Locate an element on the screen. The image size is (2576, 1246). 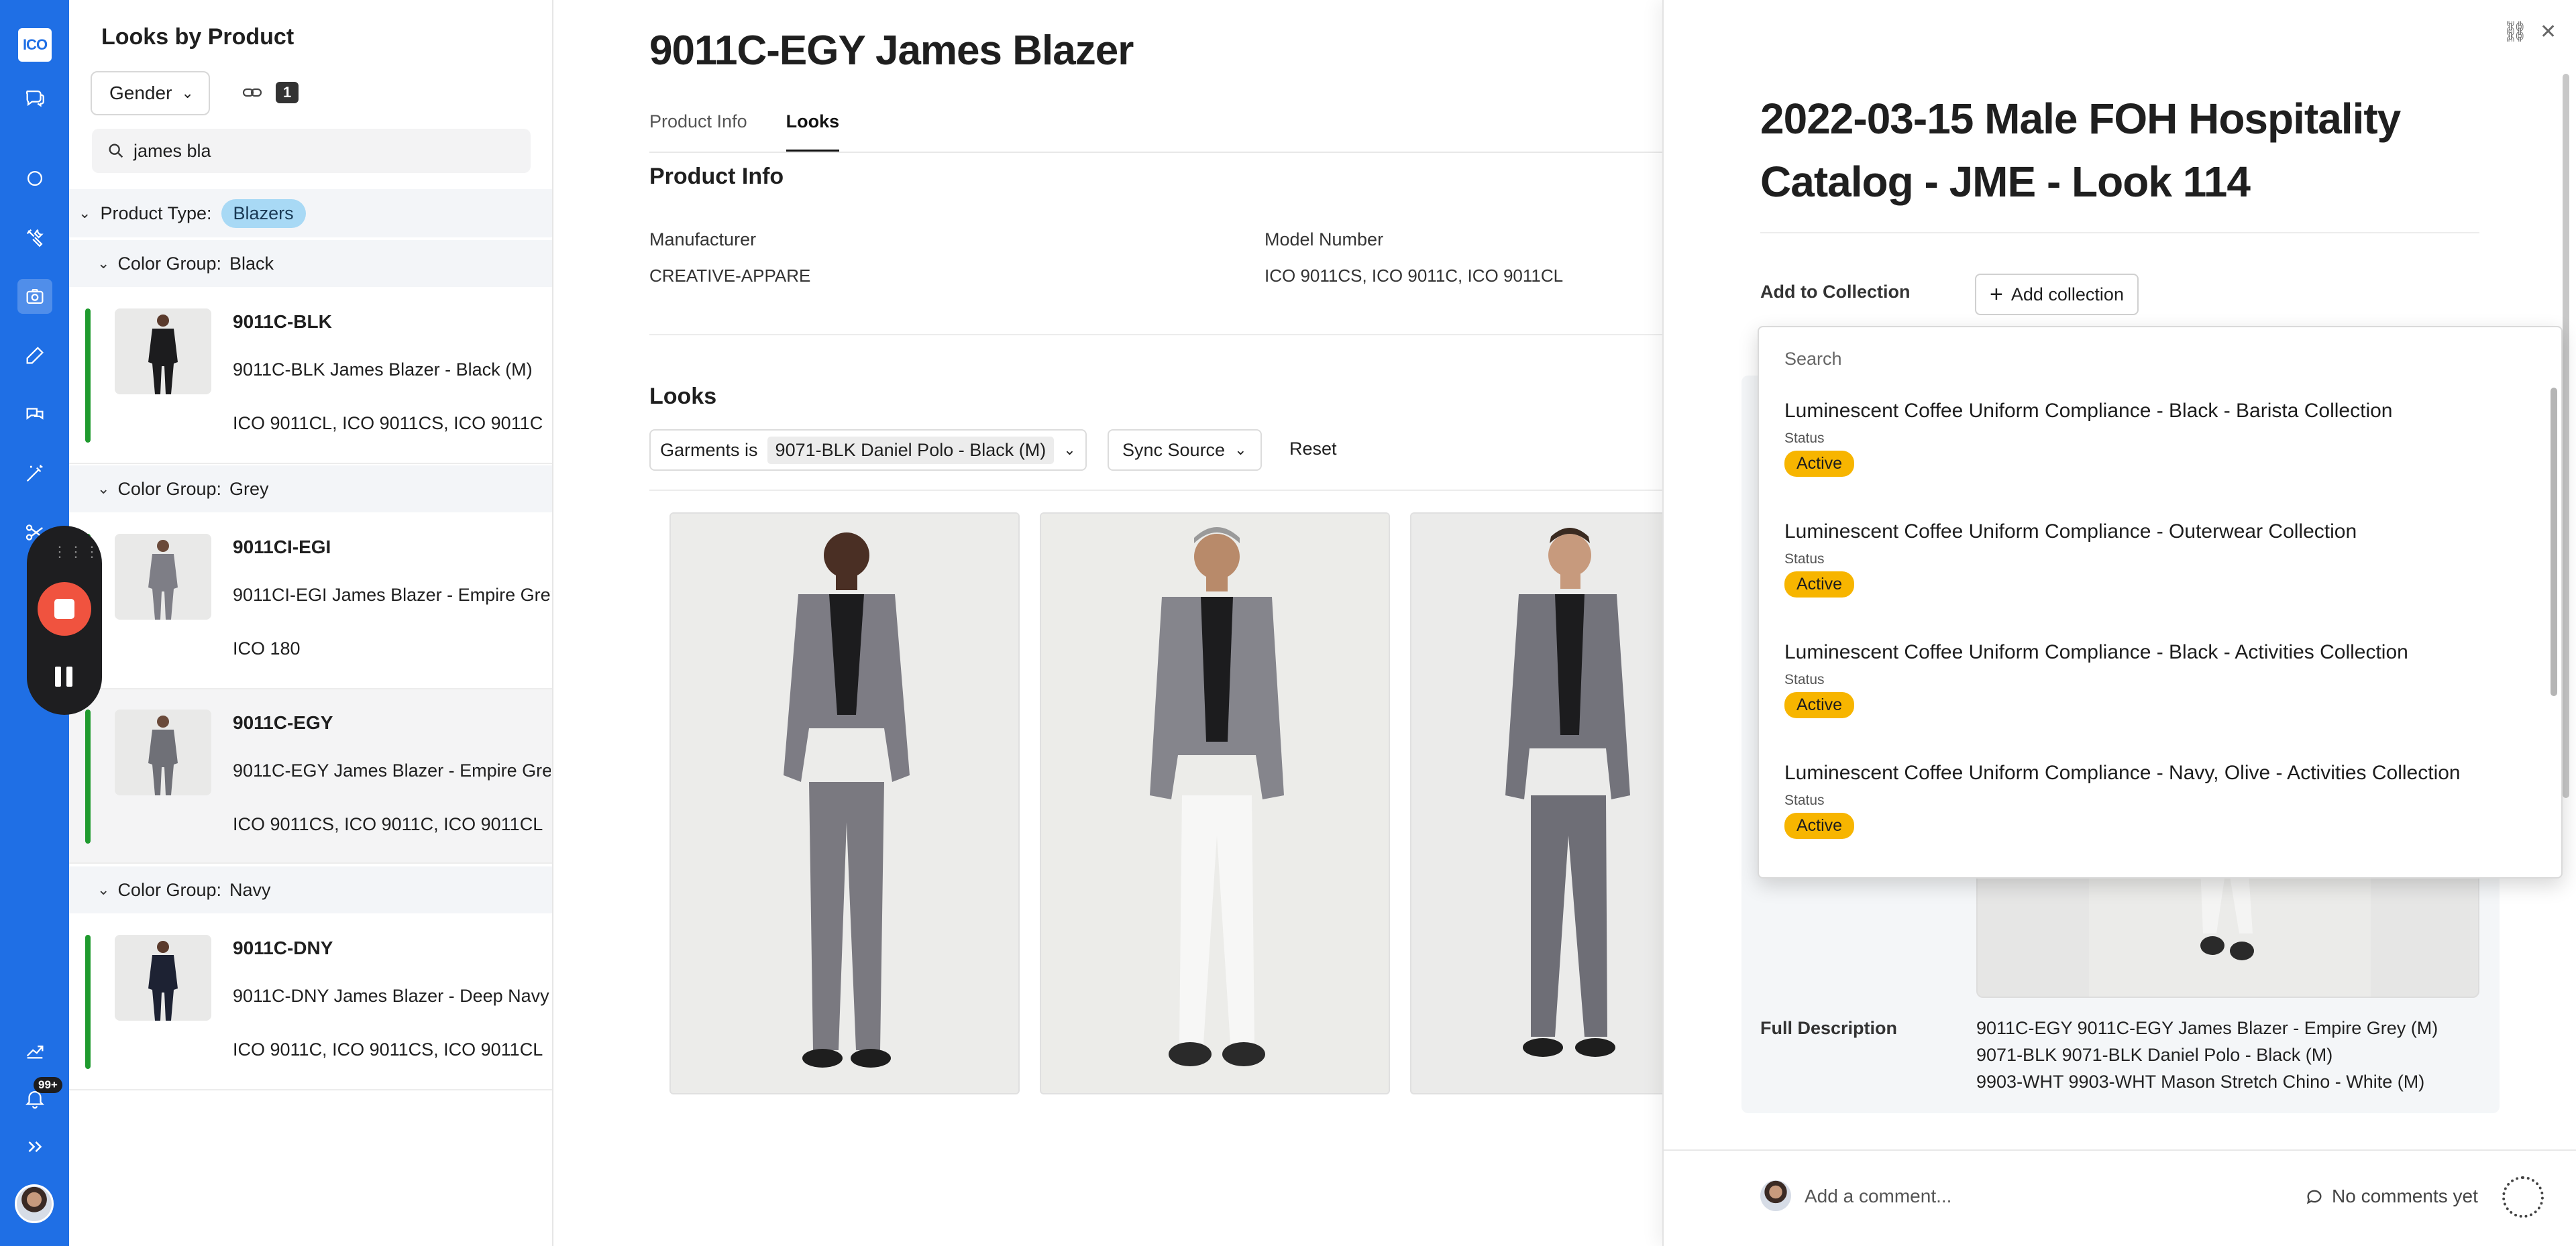
product-models: ICO 9011CS, ICO 9011C, ICO 9011CL is located at coordinates (388, 824).